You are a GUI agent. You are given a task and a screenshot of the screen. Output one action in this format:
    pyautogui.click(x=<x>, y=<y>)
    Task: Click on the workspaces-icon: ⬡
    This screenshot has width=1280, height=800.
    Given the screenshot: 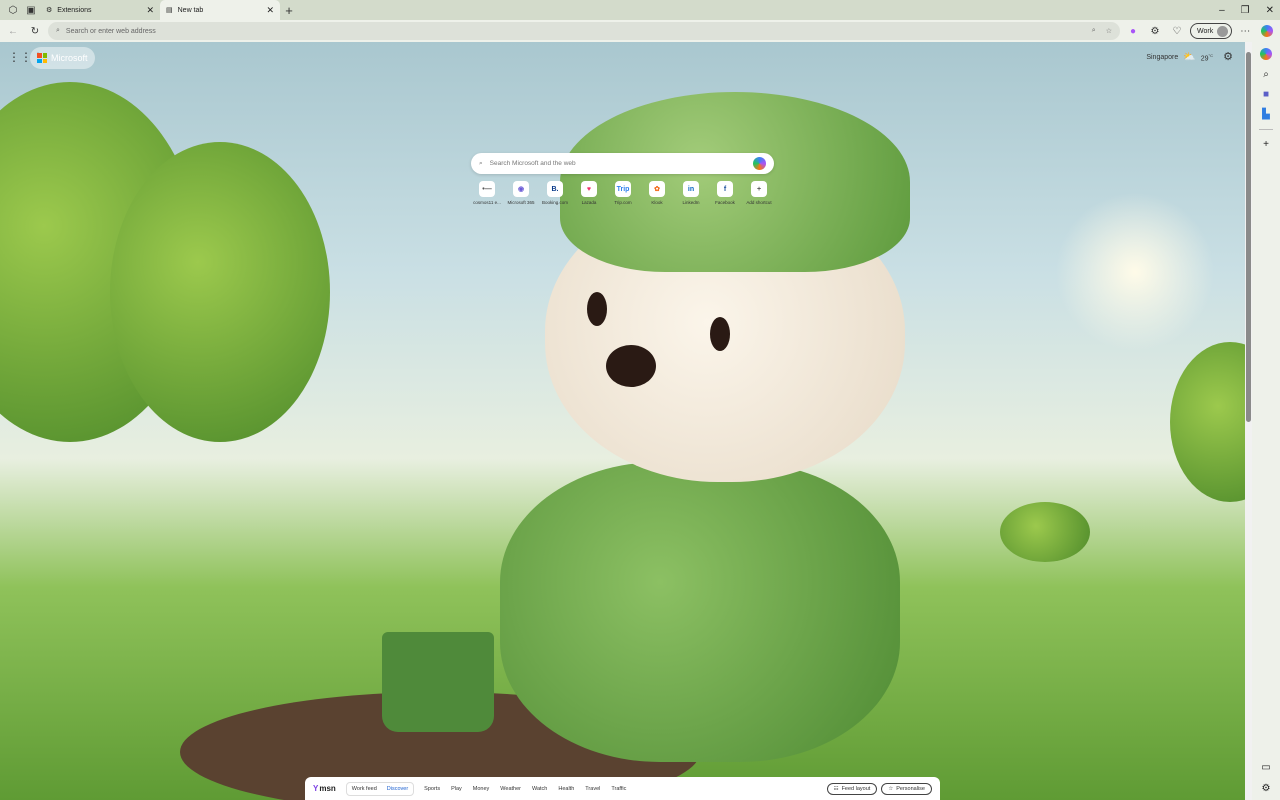 What is the action you would take?
    pyautogui.click(x=13, y=10)
    